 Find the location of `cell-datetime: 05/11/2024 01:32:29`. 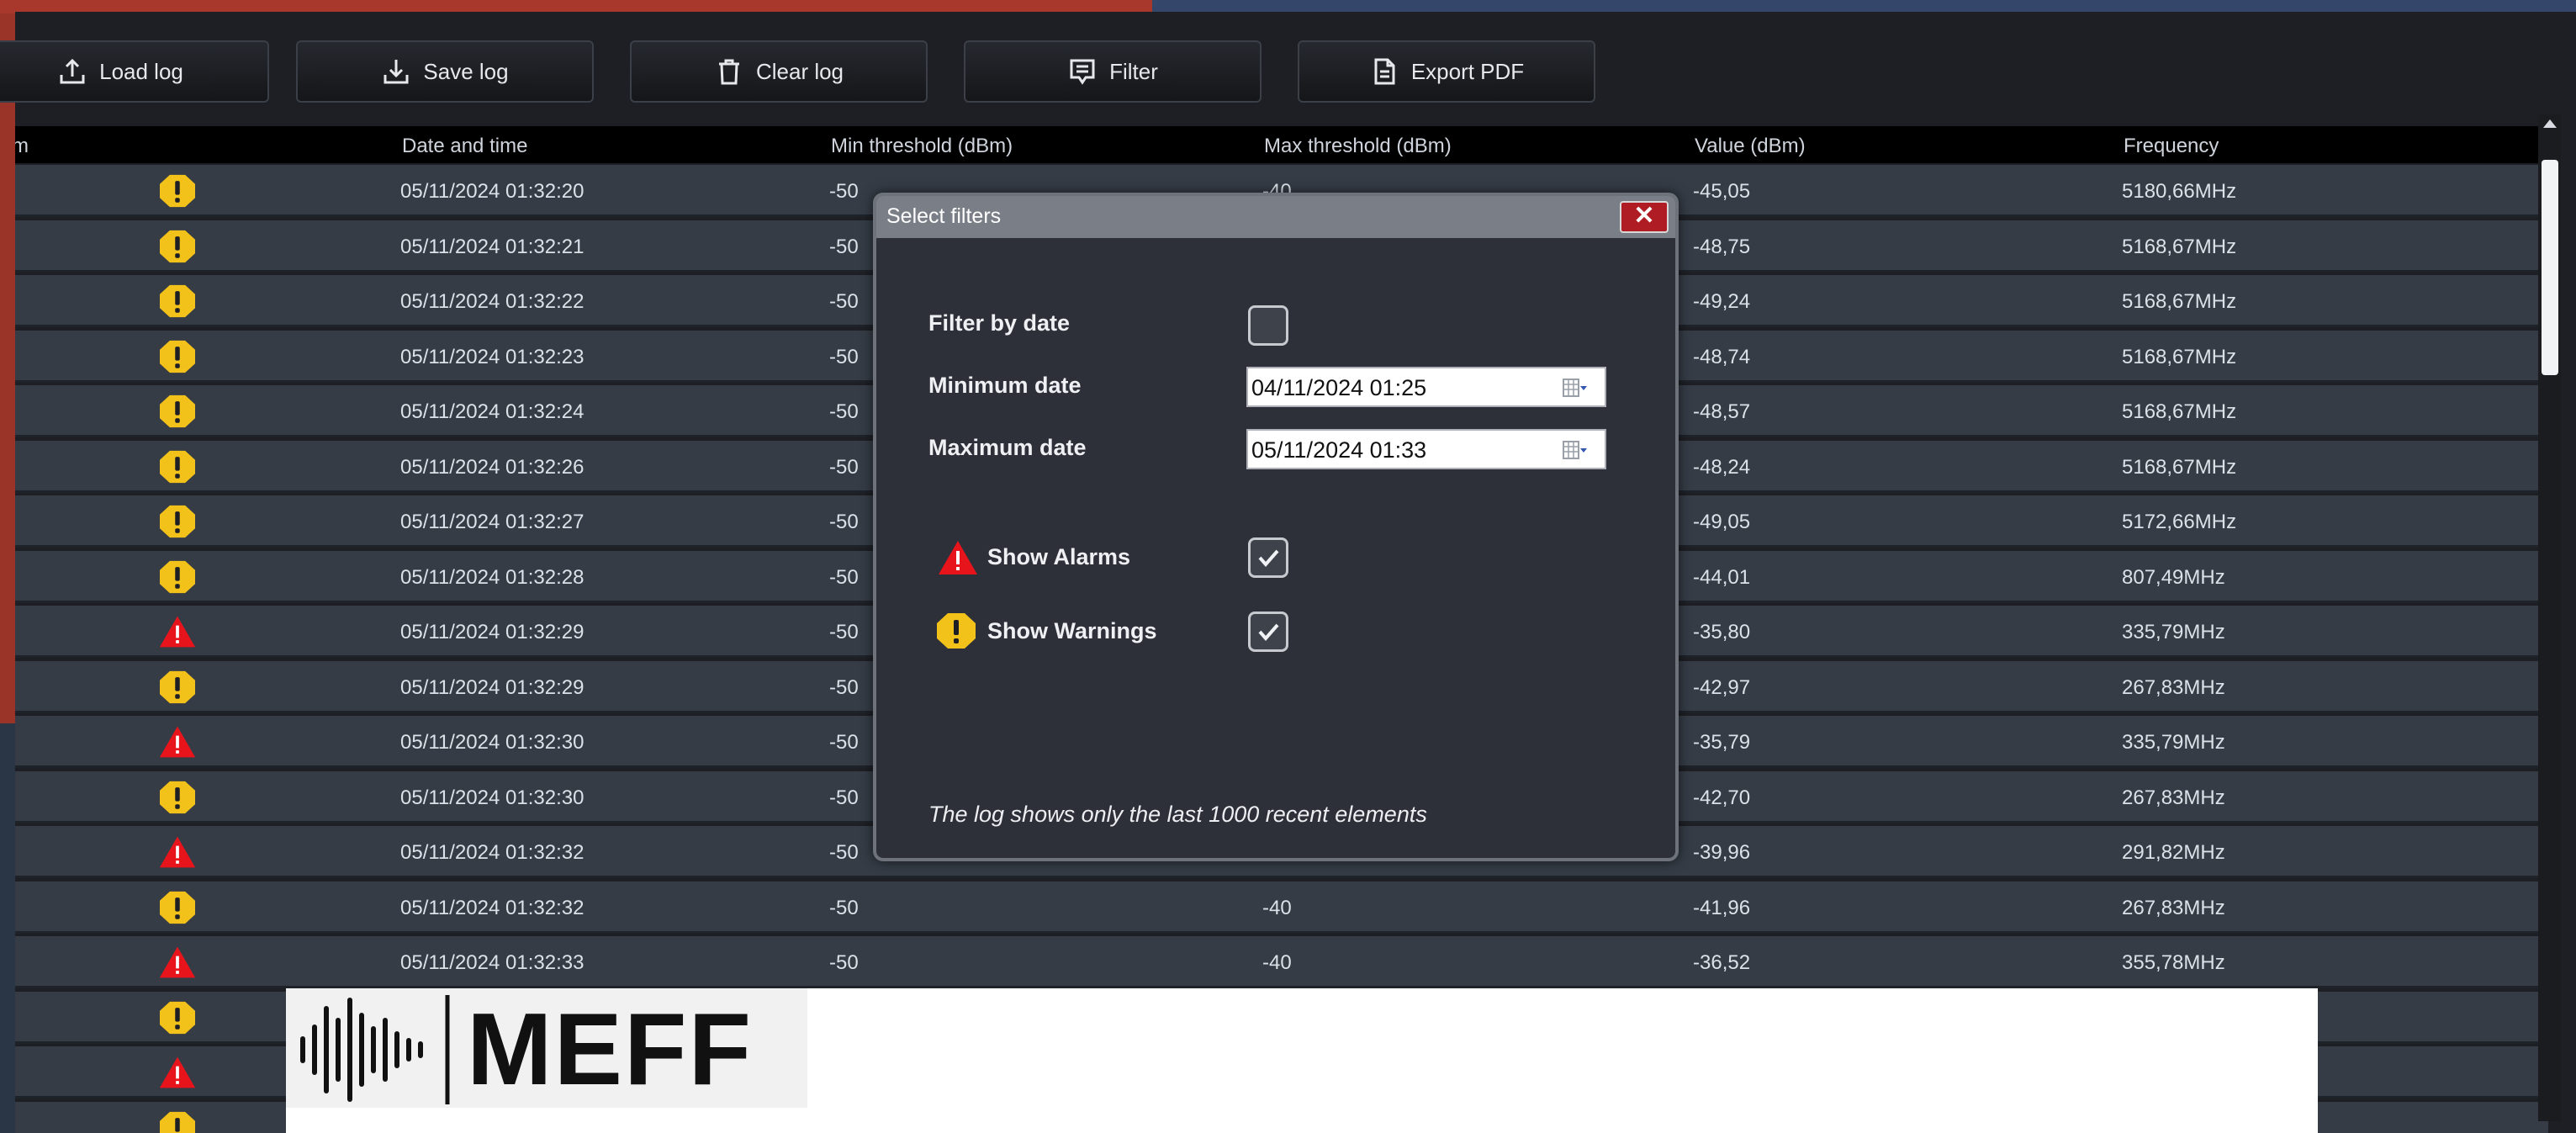

cell-datetime: 05/11/2024 01:32:29 is located at coordinates (492, 687).